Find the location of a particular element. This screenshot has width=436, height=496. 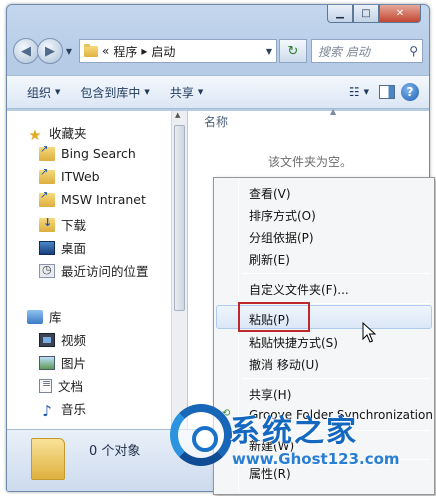

nav-item-label: 桌面 is located at coordinates (74, 248).